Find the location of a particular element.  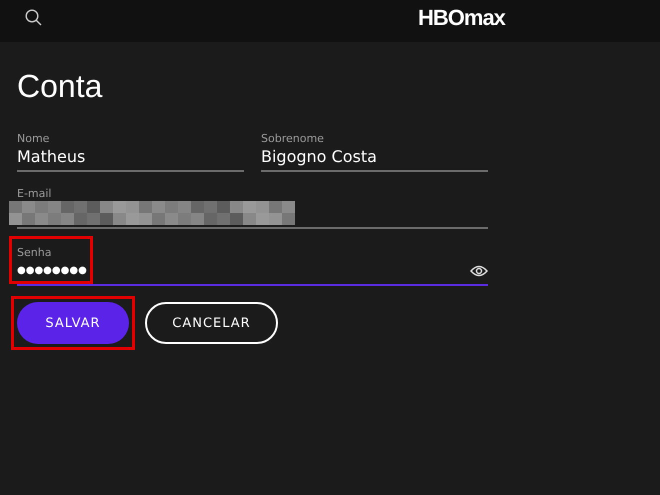

eye-icon is located at coordinates (479, 271).